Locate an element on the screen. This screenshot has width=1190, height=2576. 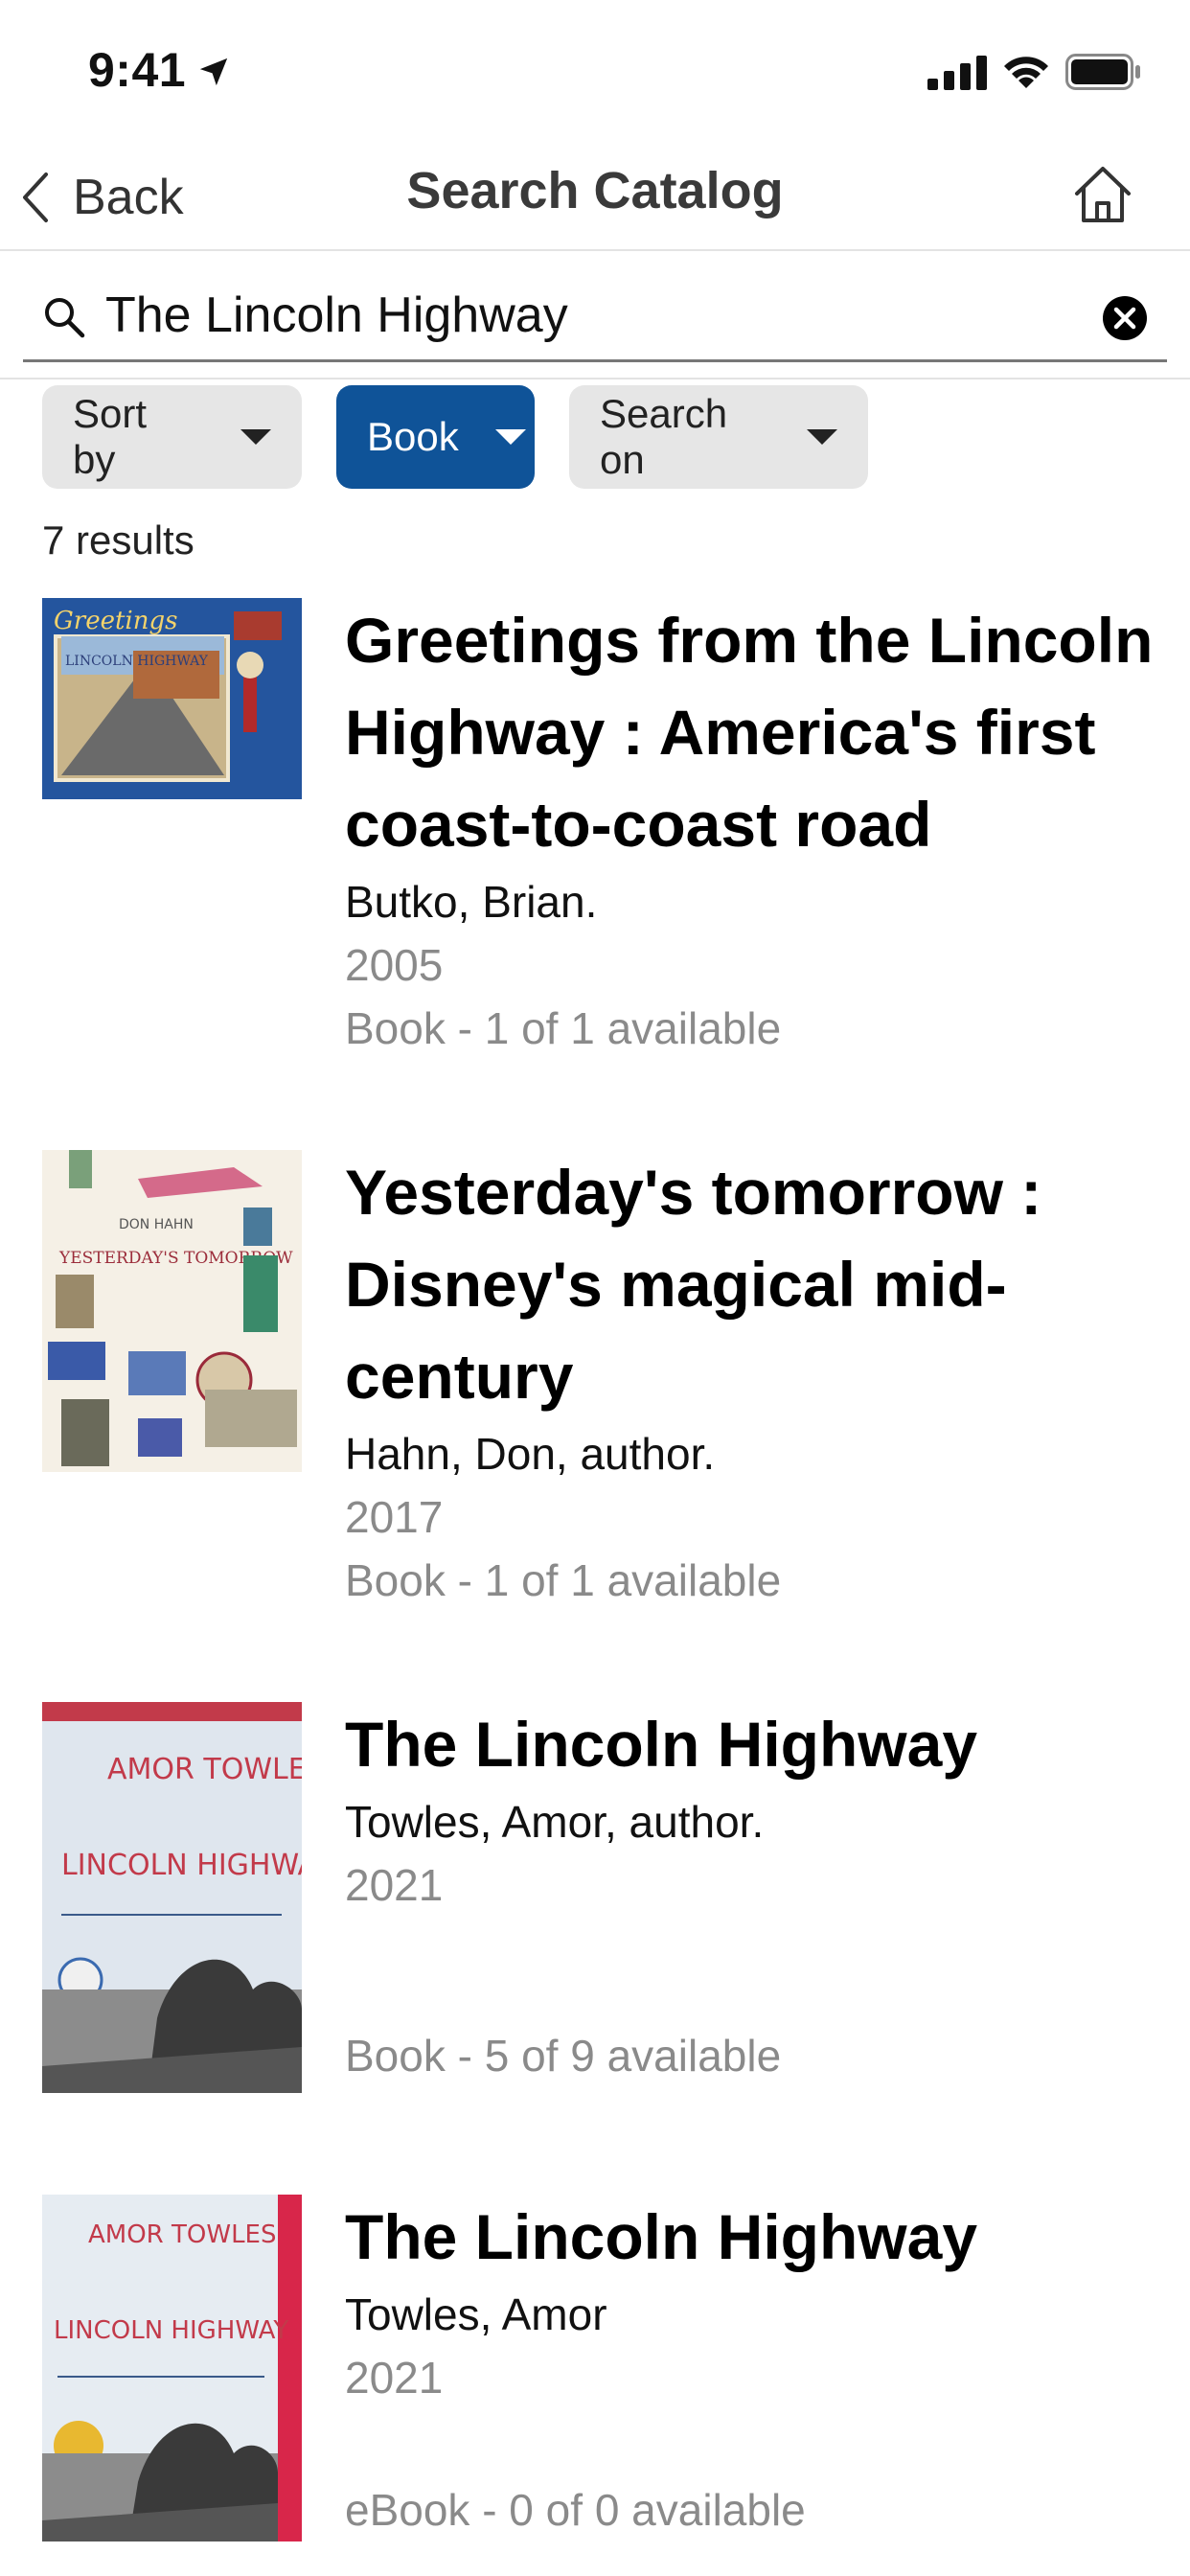
result-author: Hahn, Don, author. is located at coordinates (530, 1454).